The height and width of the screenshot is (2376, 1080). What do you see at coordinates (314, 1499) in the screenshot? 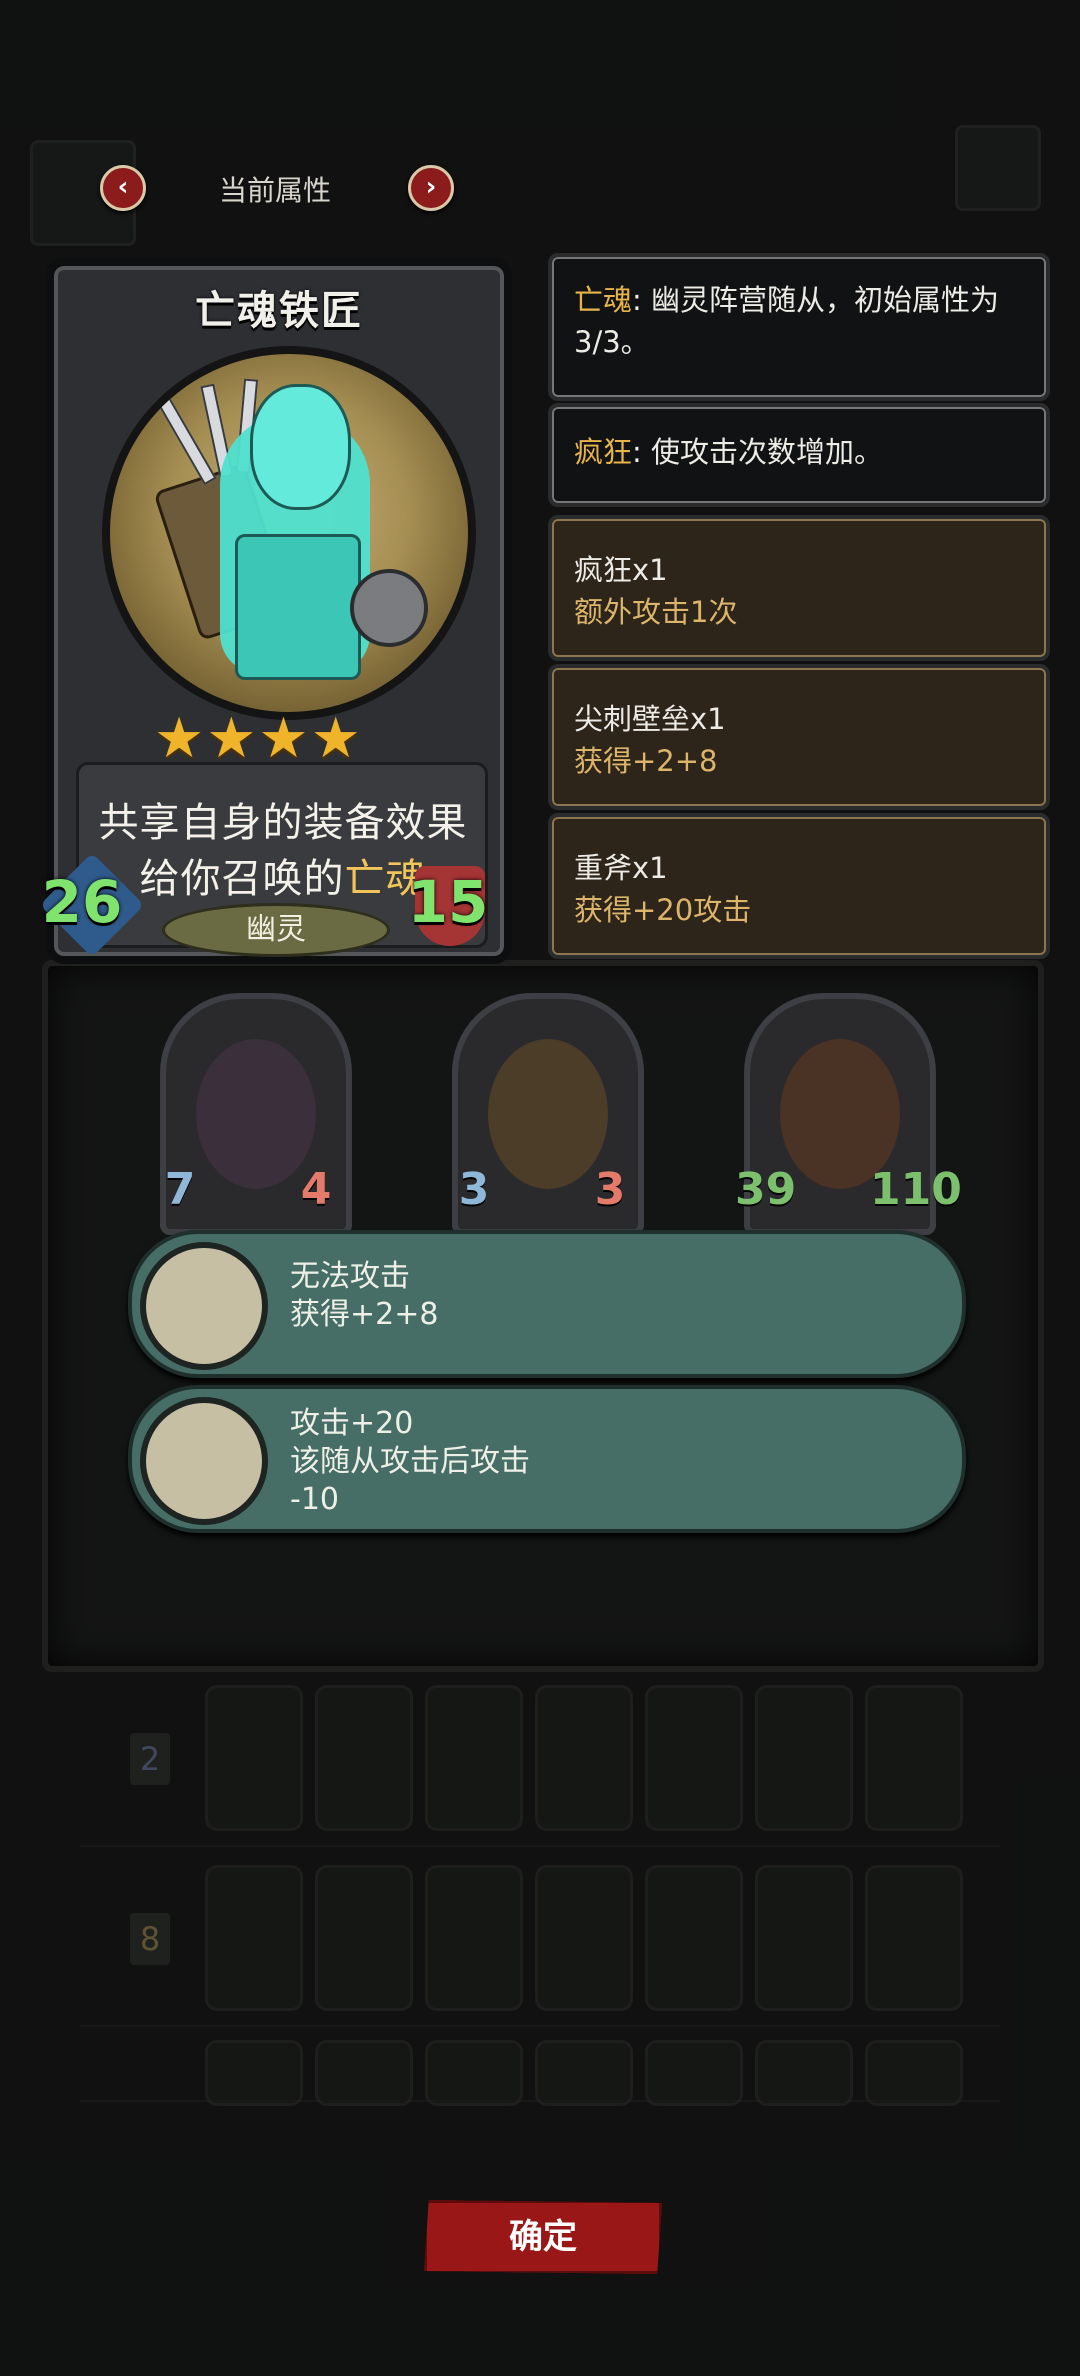
I see `effect-line: -10` at bounding box center [314, 1499].